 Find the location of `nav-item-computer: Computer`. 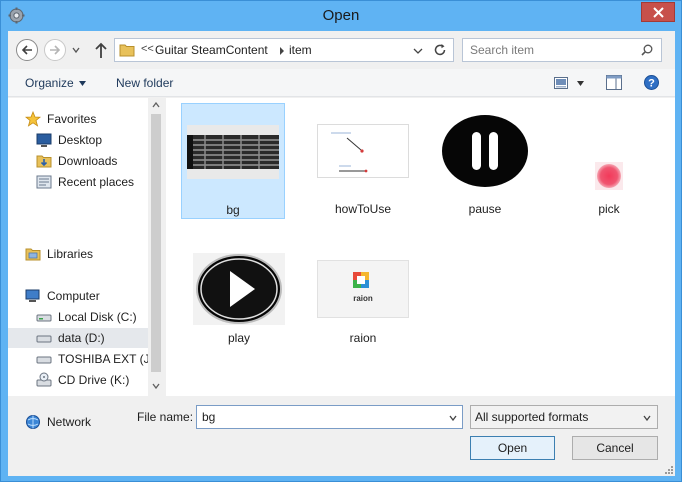

nav-item-computer: Computer is located at coordinates (62, 296).